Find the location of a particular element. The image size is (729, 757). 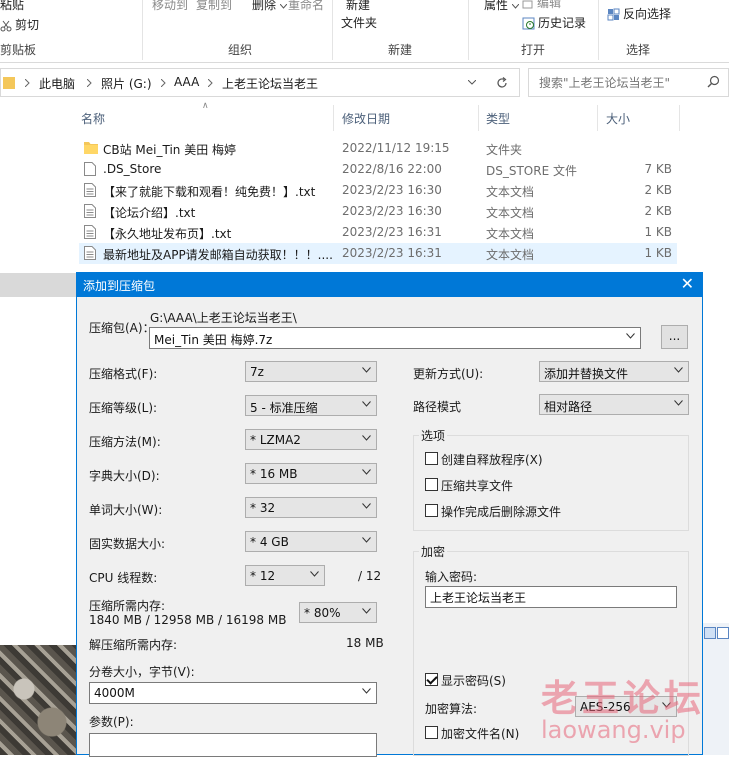

path-mode-label: 路径模式 is located at coordinates (437, 407).